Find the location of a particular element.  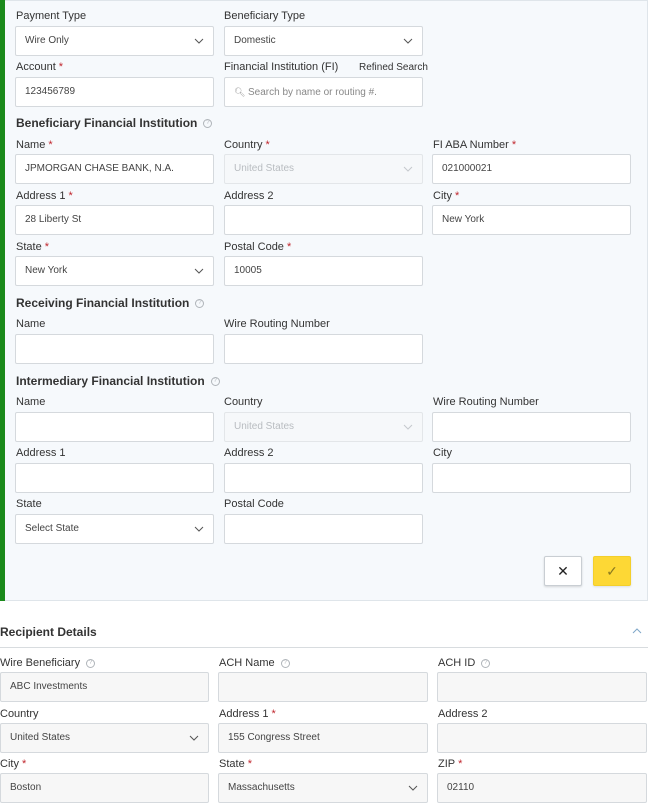

bfi-city-label: City * is located at coordinates (446, 196).